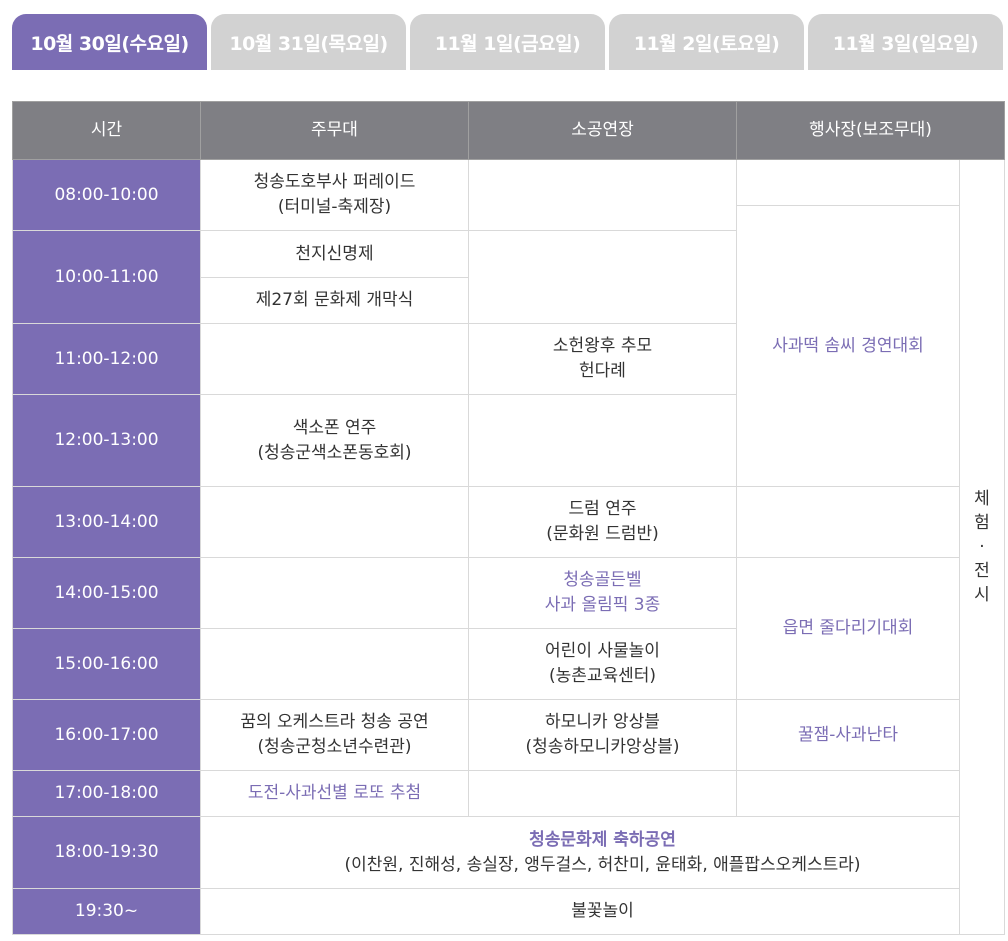  I want to click on small-kids-title: 어린이 사물놀이, so click(602, 651).